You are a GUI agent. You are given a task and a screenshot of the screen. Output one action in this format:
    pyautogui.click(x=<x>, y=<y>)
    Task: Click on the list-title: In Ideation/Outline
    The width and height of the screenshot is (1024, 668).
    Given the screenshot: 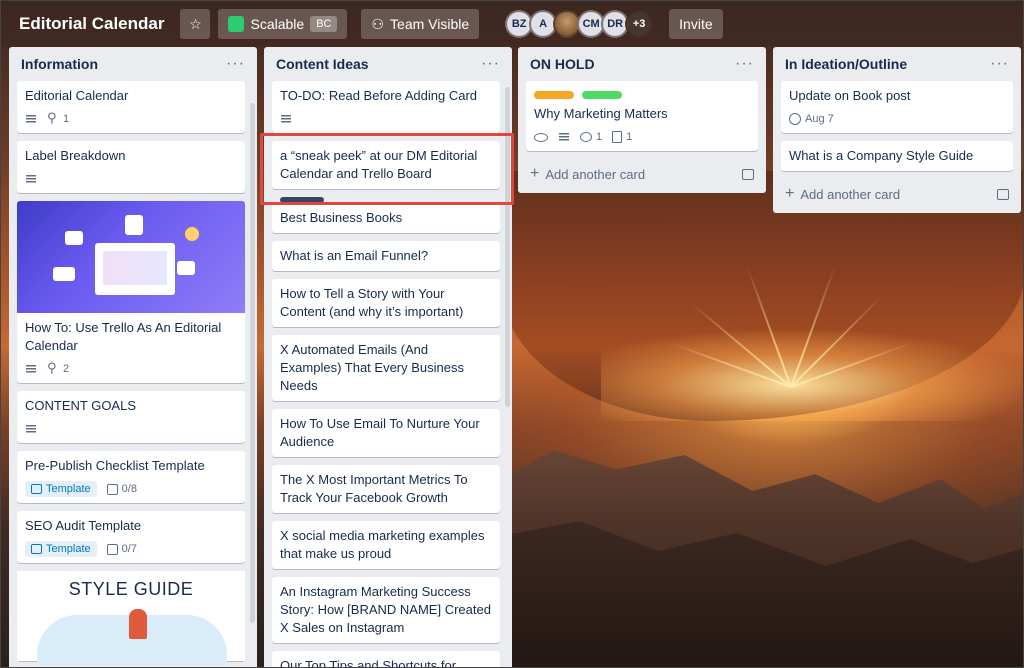 What is the action you would take?
    pyautogui.click(x=846, y=64)
    